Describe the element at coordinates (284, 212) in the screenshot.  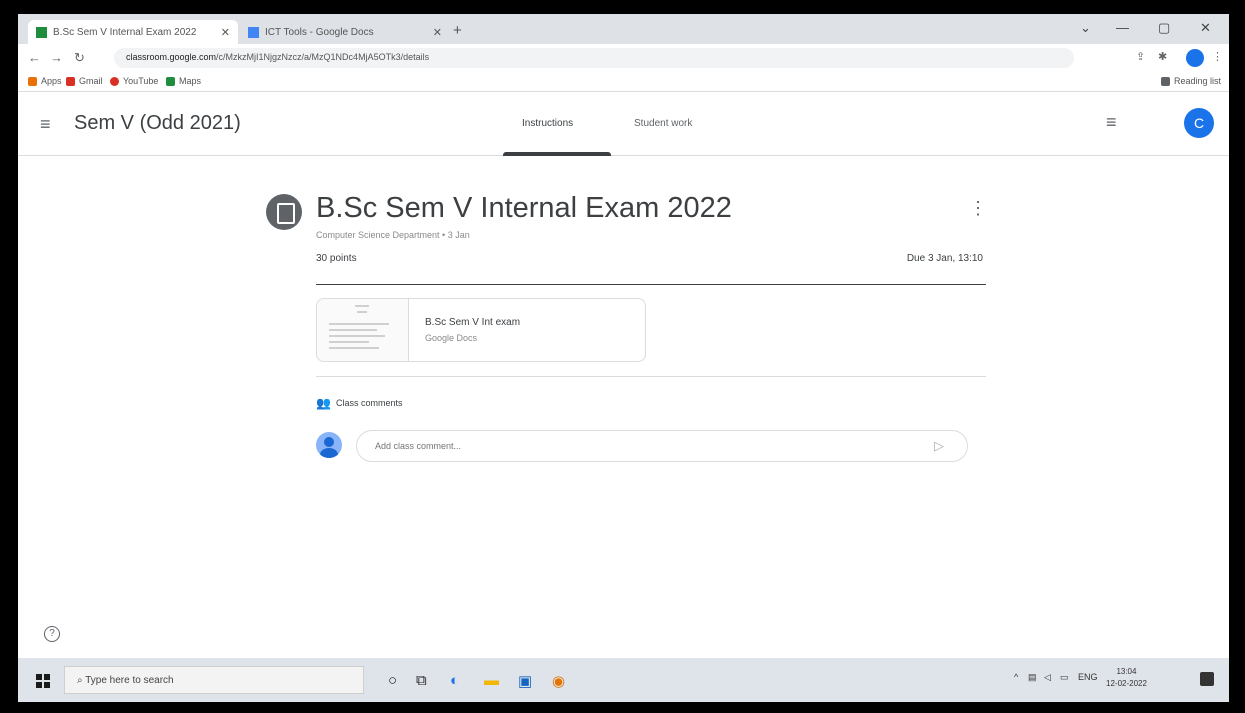
I see `assignment-icon` at that location.